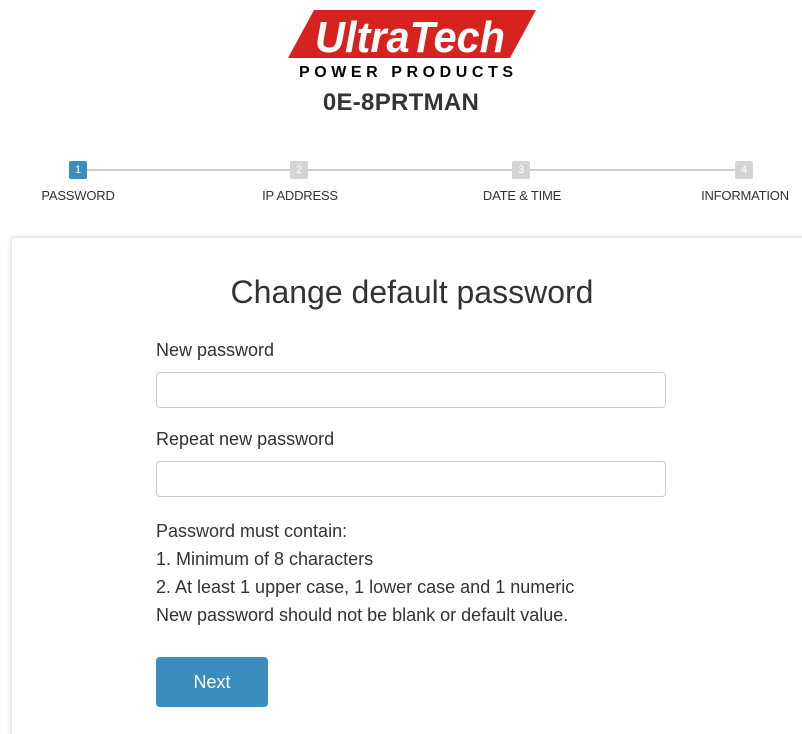  Describe the element at coordinates (521, 170) in the screenshot. I see `step-3-badge: 3` at that location.